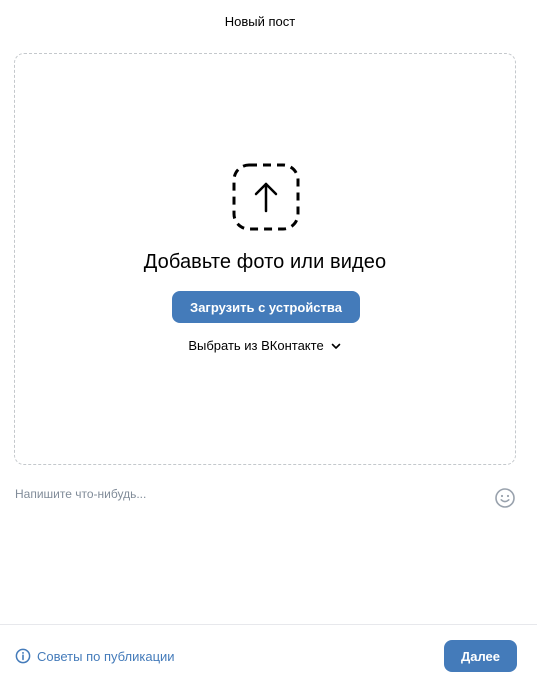  I want to click on publication-tips-label: Советы по публикации, so click(106, 656).